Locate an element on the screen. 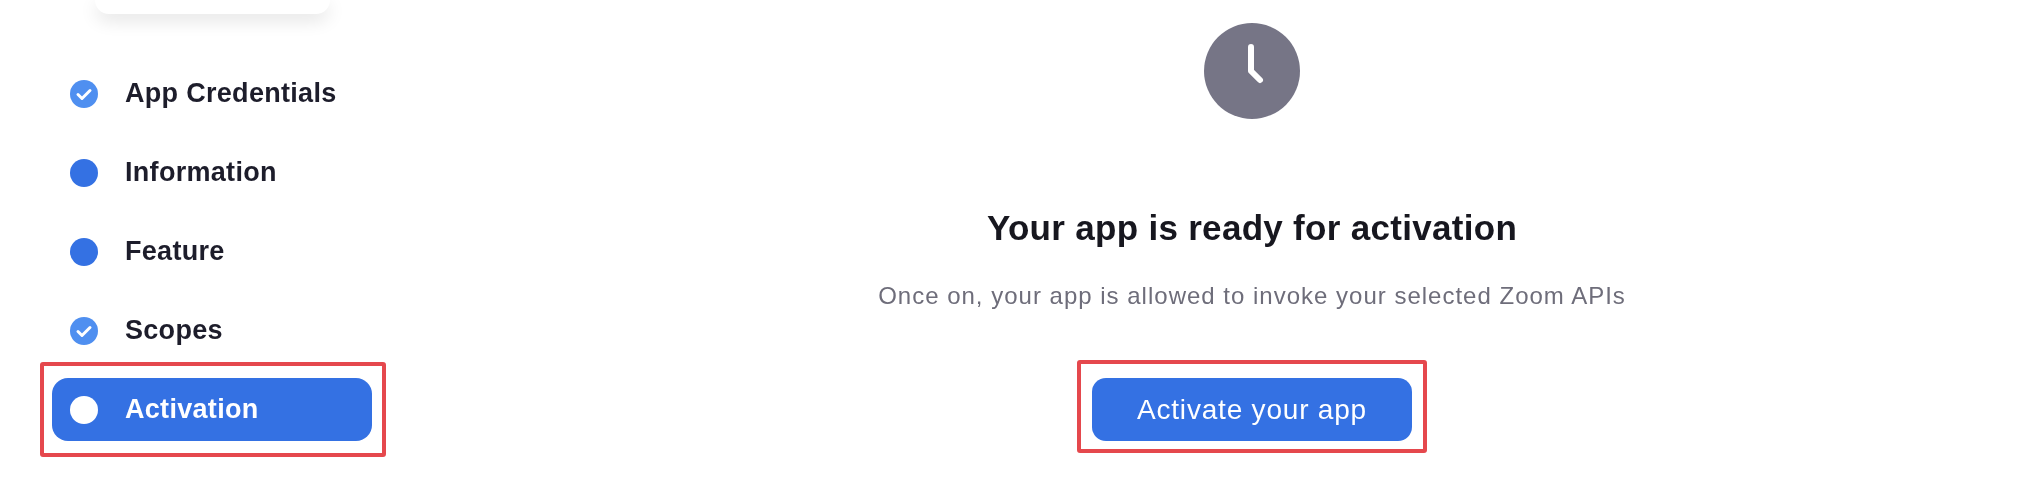 Image resolution: width=2024 pixels, height=478 pixels. activate-button: Activate your app is located at coordinates (1252, 409).